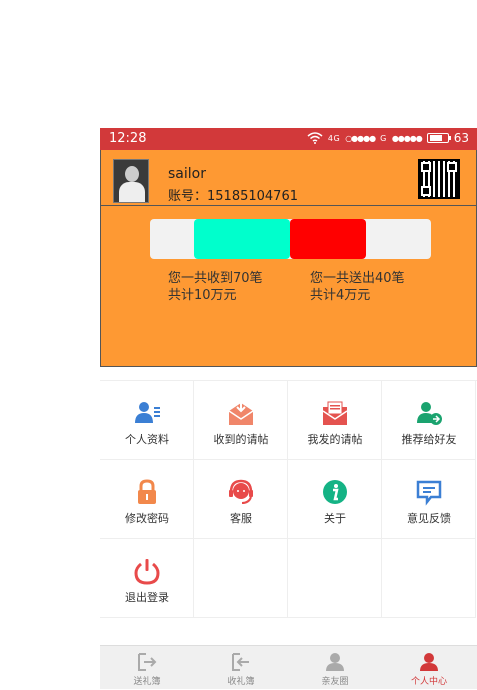 The image size is (477, 690). What do you see at coordinates (241, 413) in the screenshot?
I see `inbox-envelope-icon` at bounding box center [241, 413].